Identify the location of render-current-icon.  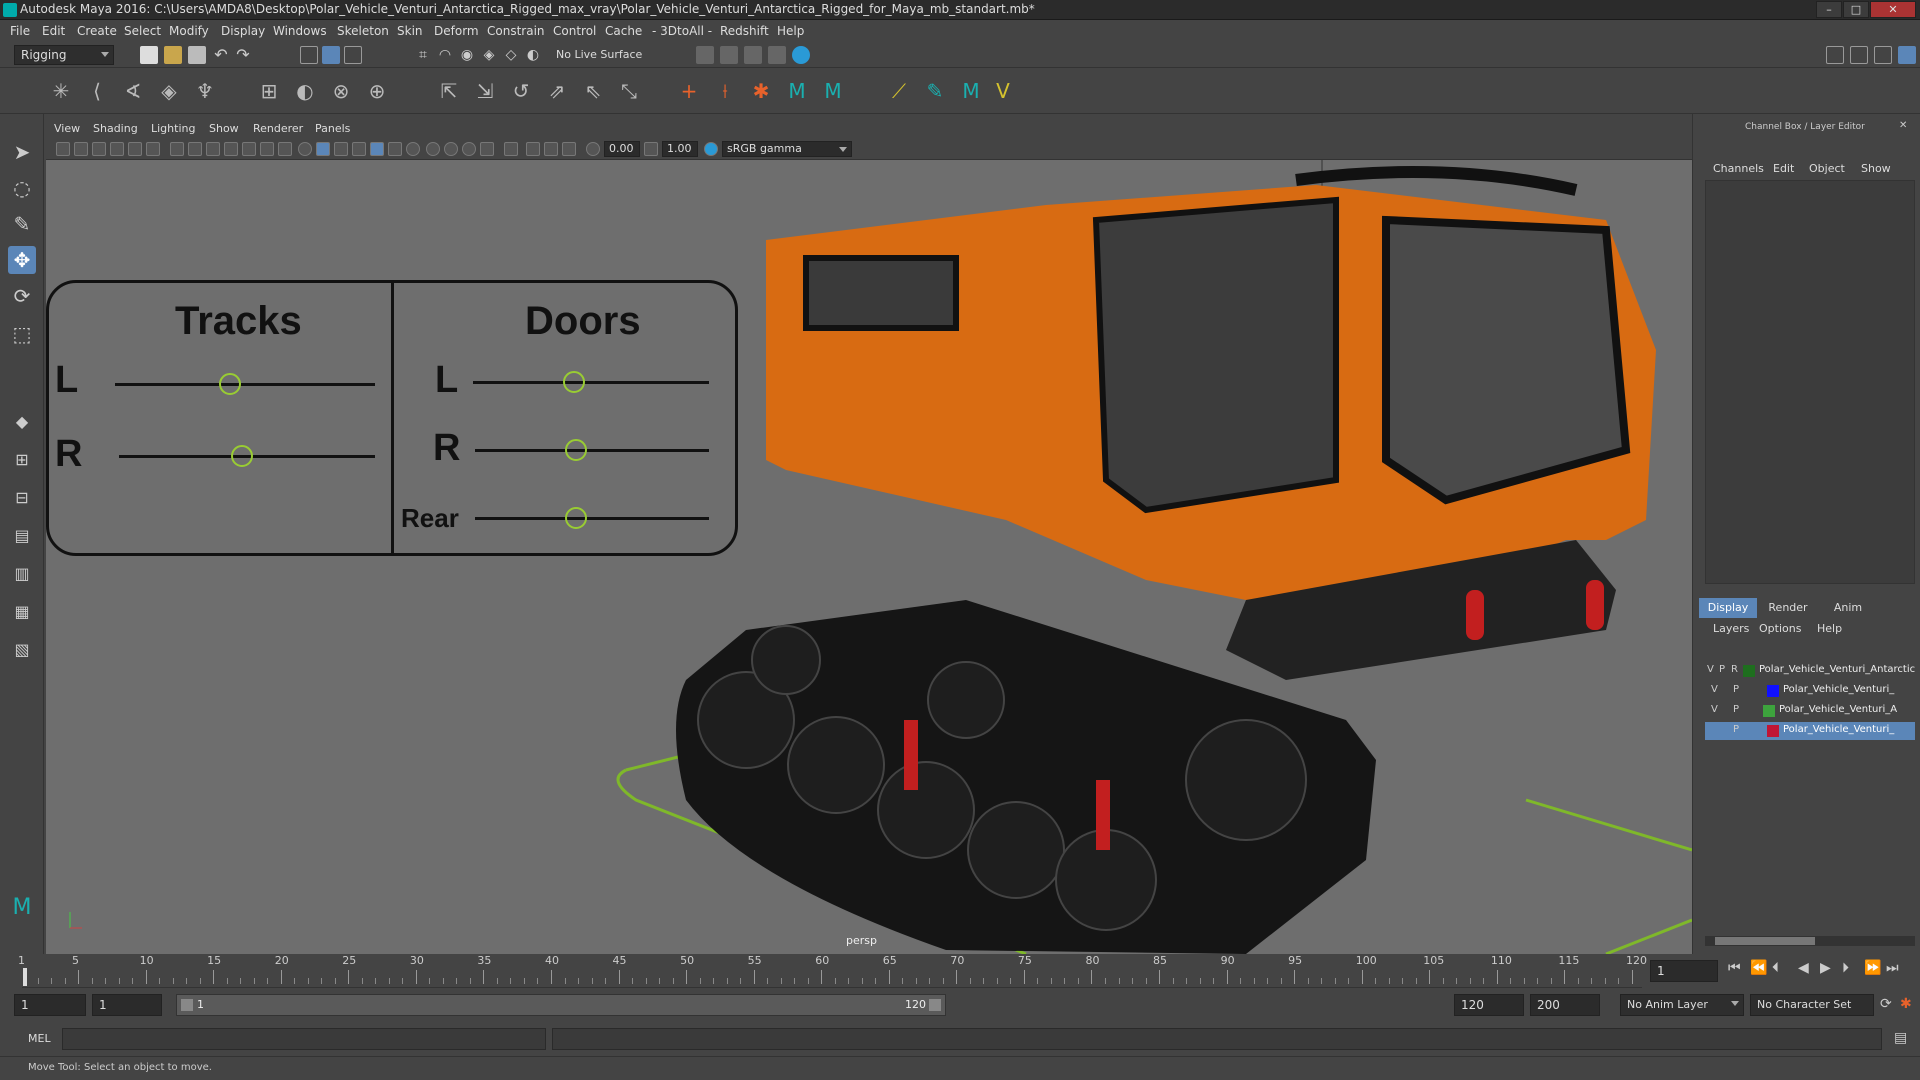
(729, 55).